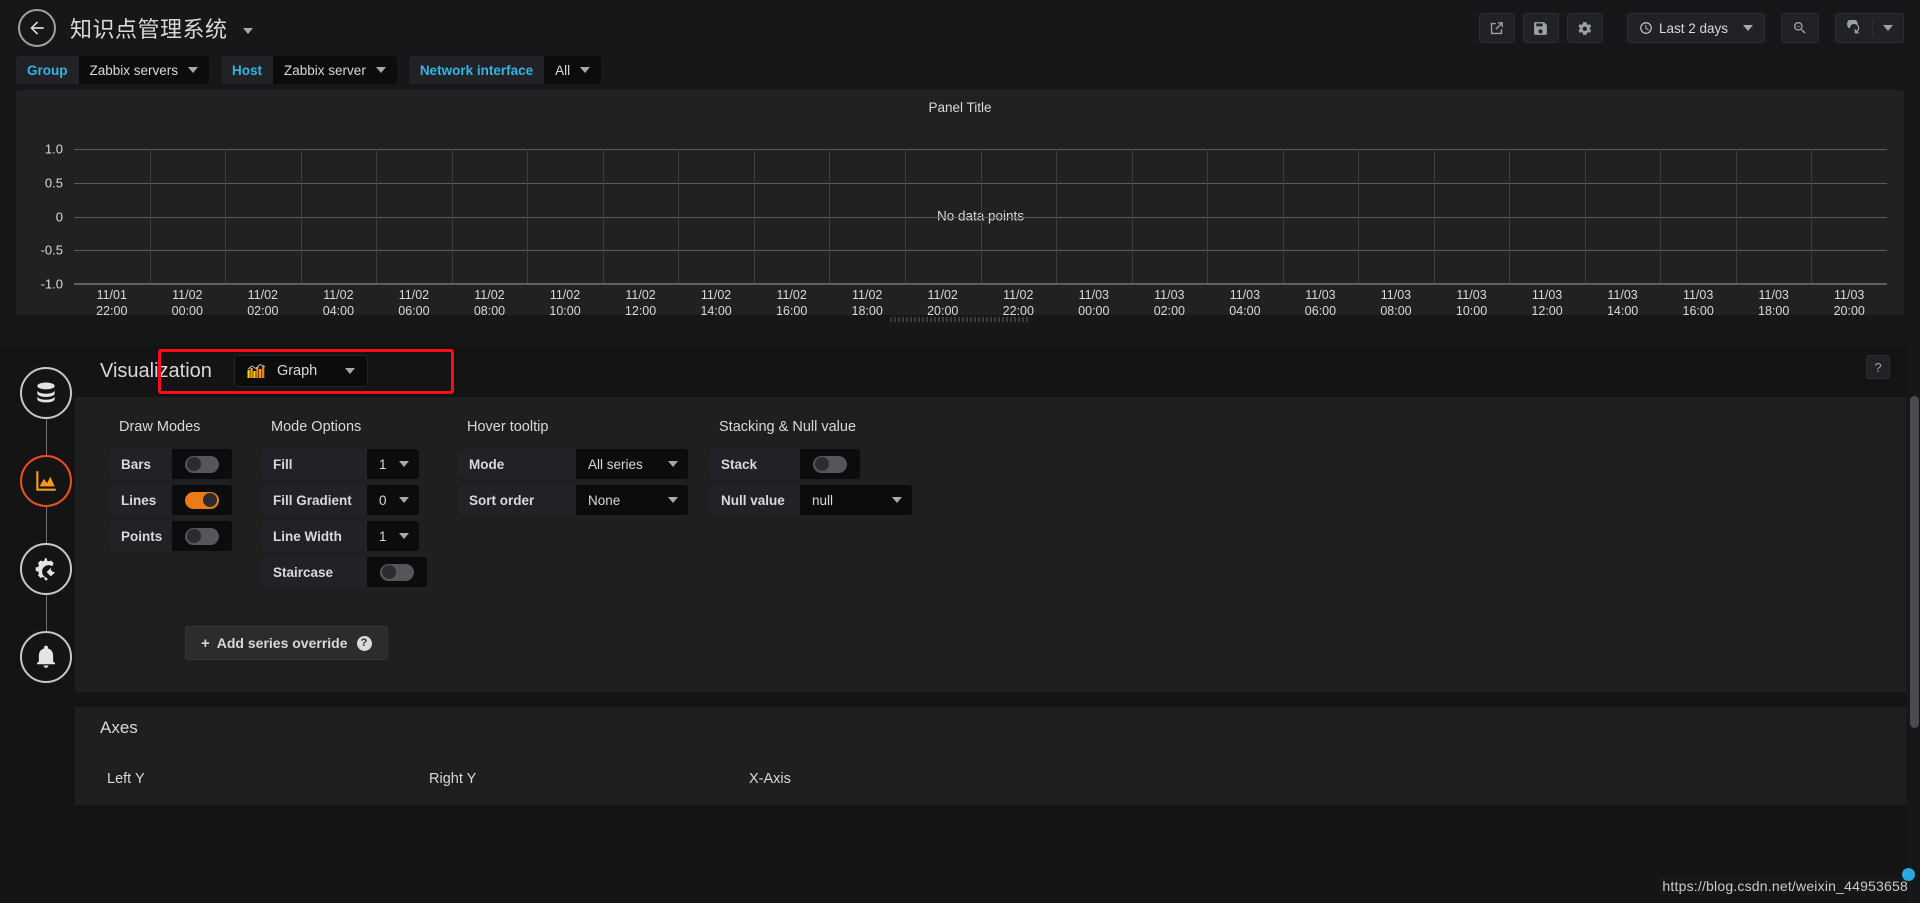 Image resolution: width=1920 pixels, height=903 pixels. What do you see at coordinates (144, 70) in the screenshot?
I see `template-variable-select: Zabbix servers` at bounding box center [144, 70].